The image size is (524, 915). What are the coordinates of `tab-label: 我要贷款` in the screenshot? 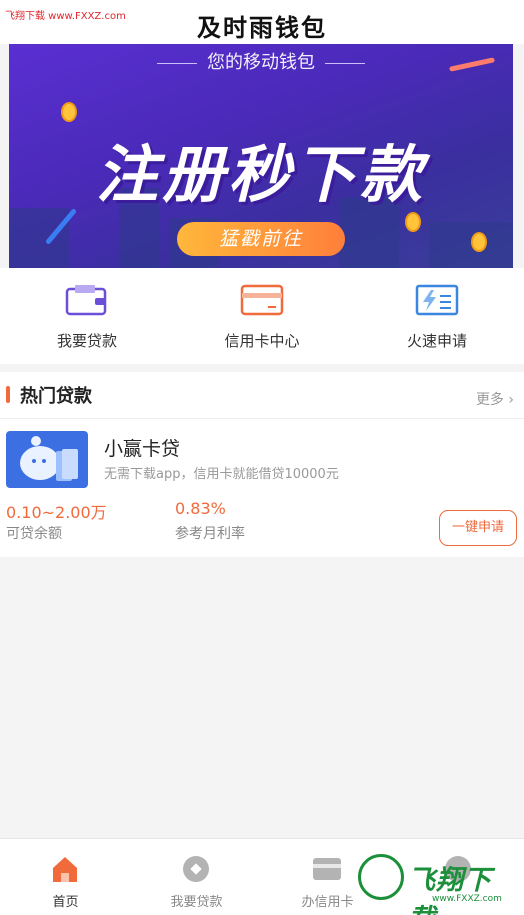 It's located at (196, 902).